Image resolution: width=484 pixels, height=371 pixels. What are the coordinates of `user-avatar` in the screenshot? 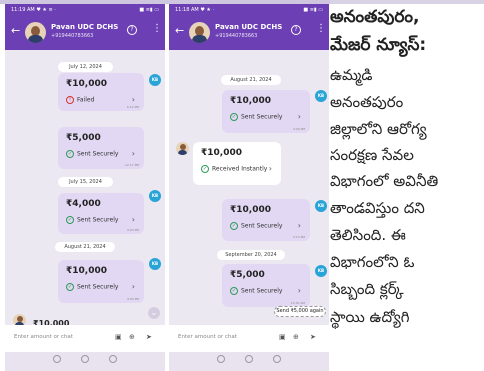 It's located at (182, 148).